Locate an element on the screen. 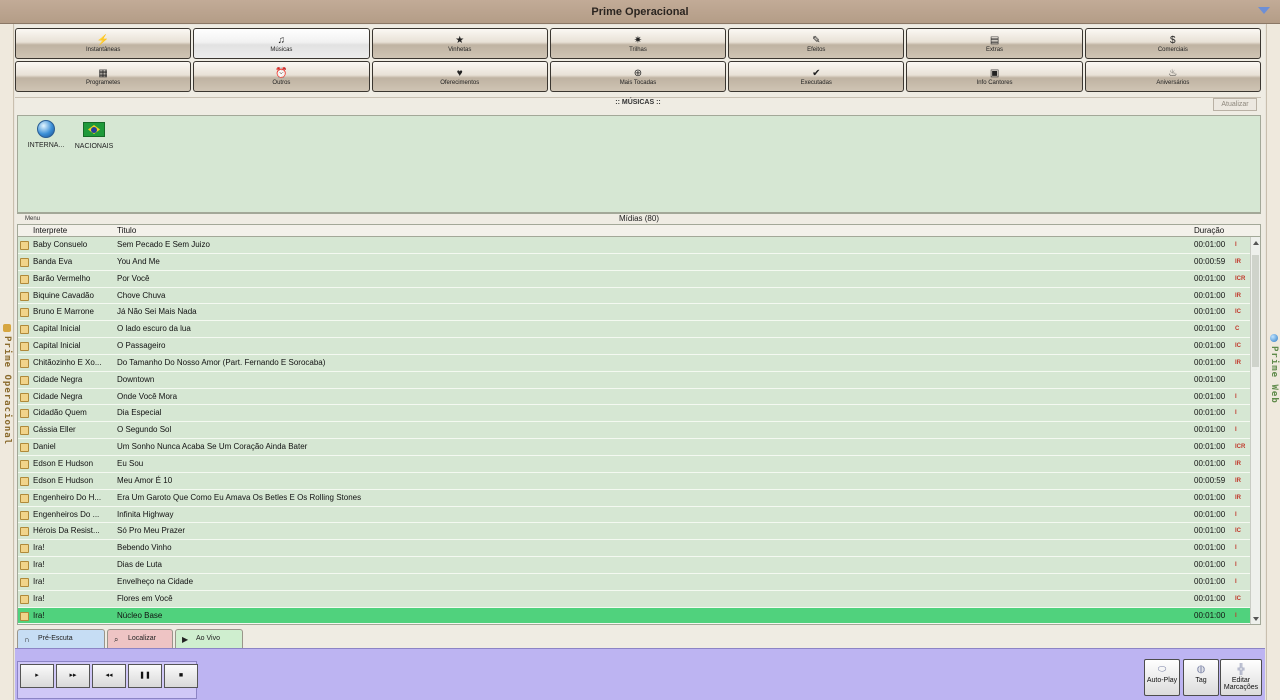 Image resolution: width=1280 pixels, height=700 pixels. auto-play-button: ⬭ Auto-Play is located at coordinates (1162, 677).